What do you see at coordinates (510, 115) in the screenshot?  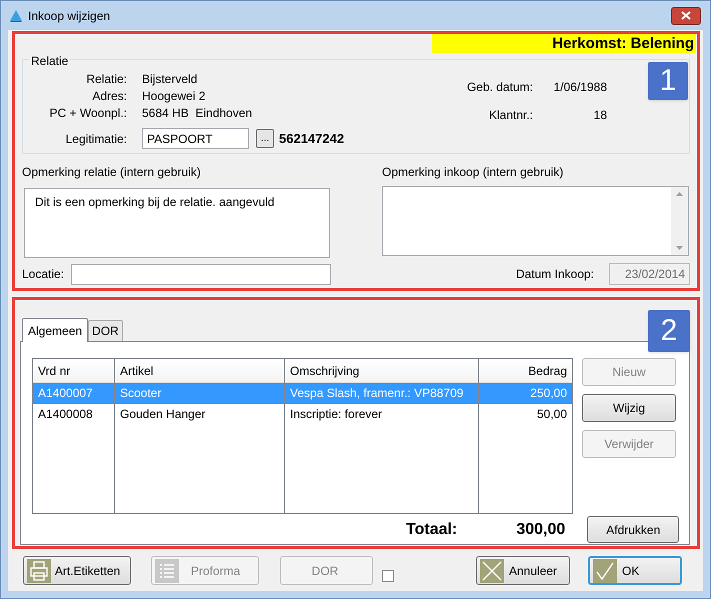 I see `field-label: Klantnr.:` at bounding box center [510, 115].